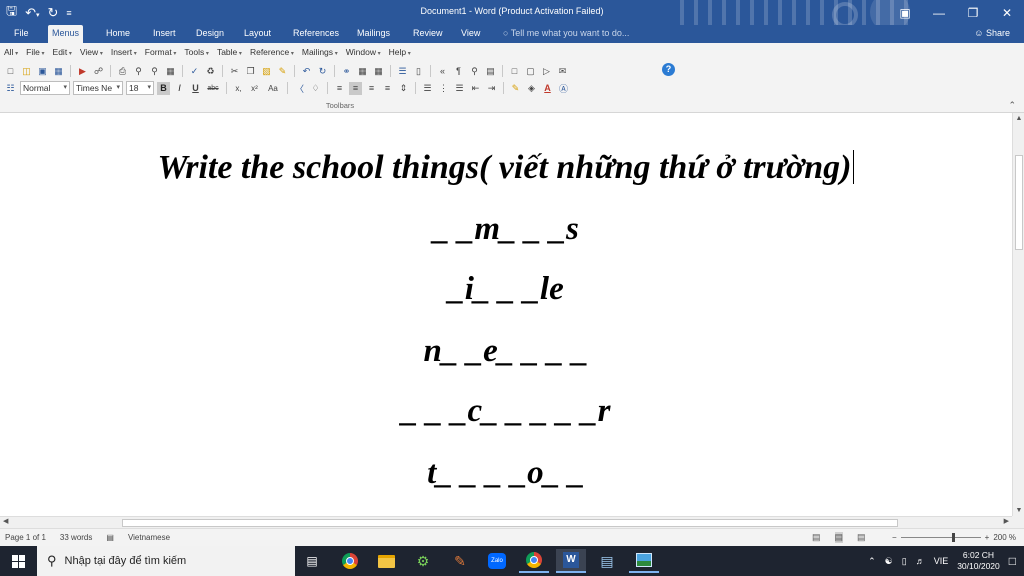 This screenshot has height=576, width=1024. Describe the element at coordinates (973, 12) in the screenshot. I see `maximize-icon: ❐` at that location.